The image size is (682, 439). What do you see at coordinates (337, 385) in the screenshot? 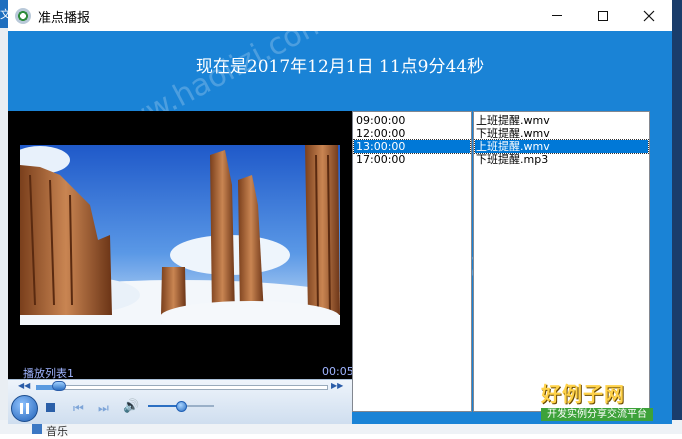
I see `seek-forward-icon: ▶▶` at bounding box center [337, 385].